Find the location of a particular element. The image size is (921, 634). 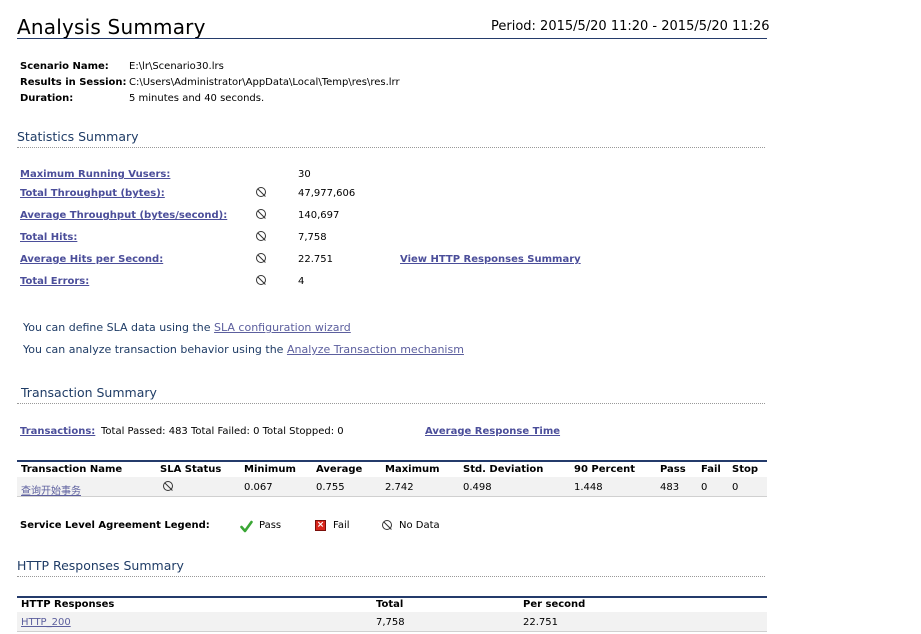

legend-label: Service Level Agreement Legend: is located at coordinates (115, 525).